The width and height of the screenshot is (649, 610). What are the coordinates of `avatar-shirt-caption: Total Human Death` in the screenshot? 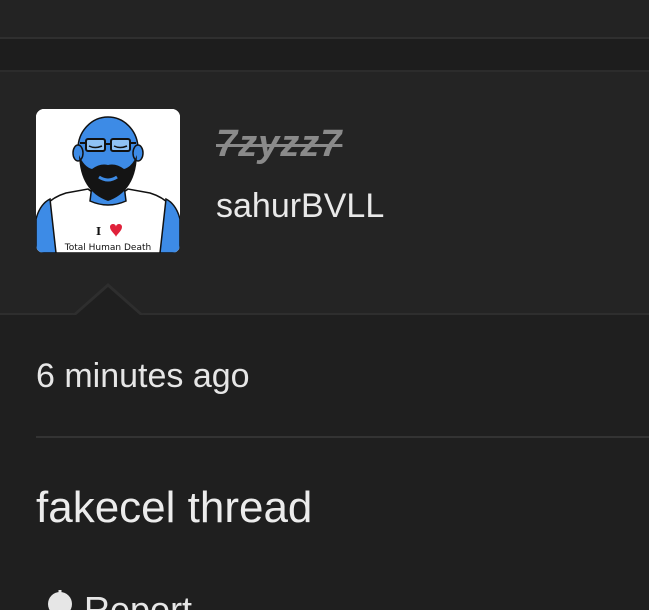 It's located at (107, 248).